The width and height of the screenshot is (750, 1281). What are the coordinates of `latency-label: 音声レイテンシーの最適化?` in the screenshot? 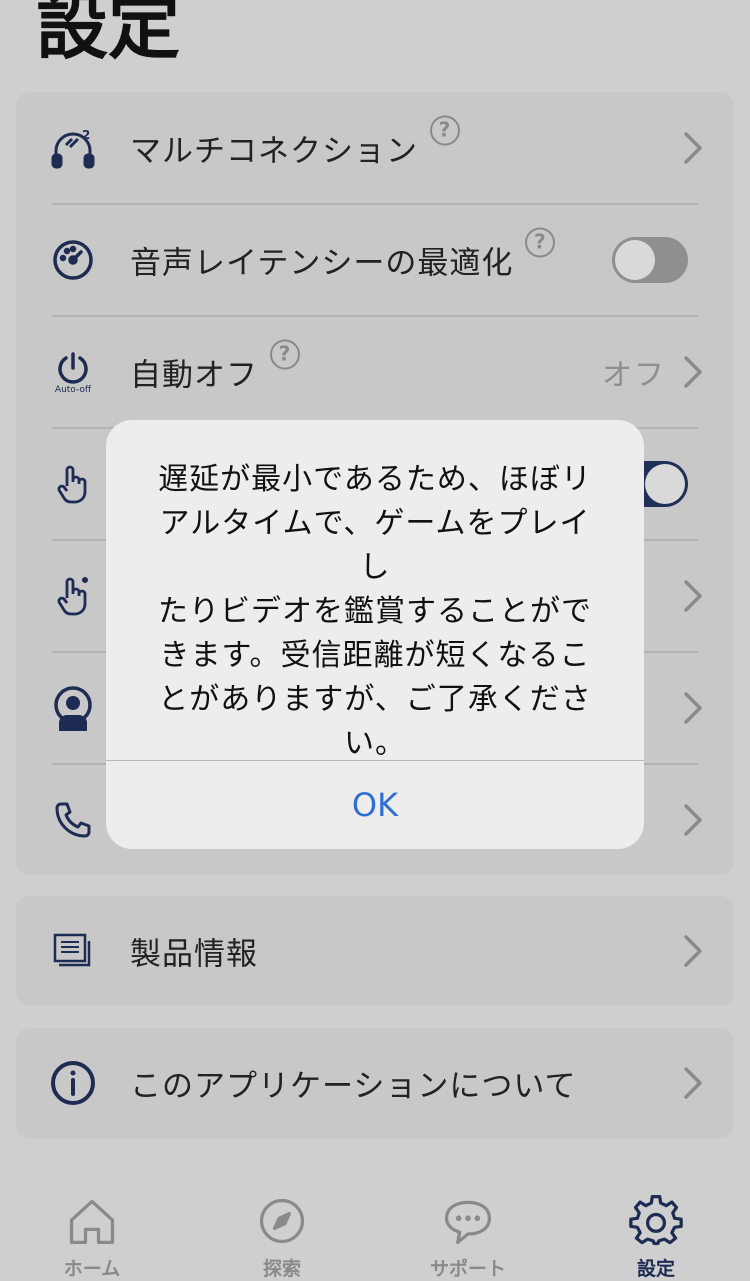 It's located at (343, 255).